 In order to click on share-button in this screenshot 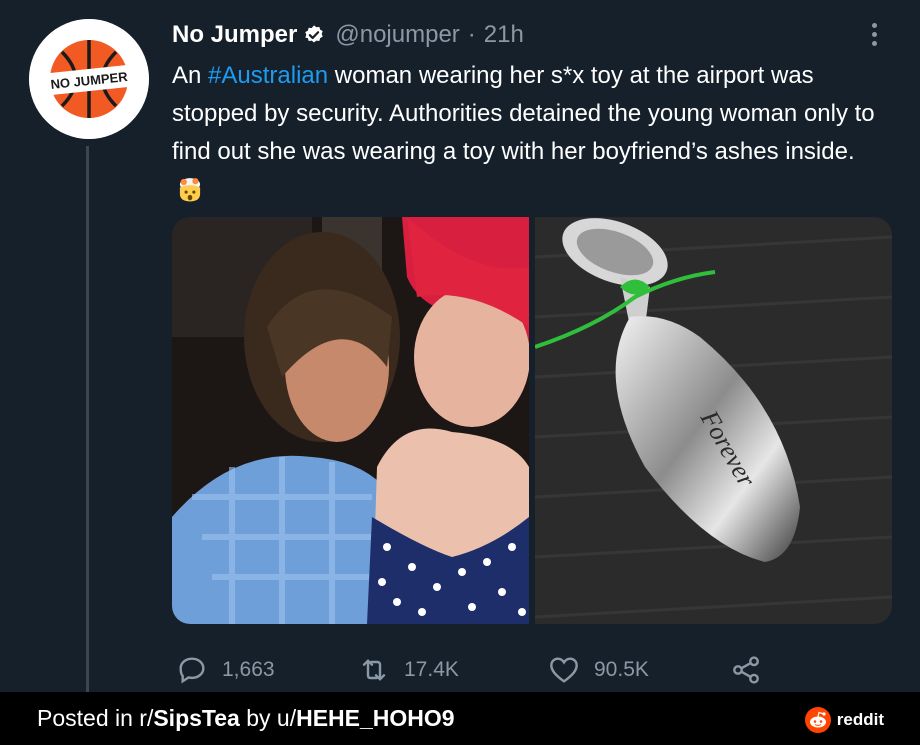, I will do `click(746, 670)`.